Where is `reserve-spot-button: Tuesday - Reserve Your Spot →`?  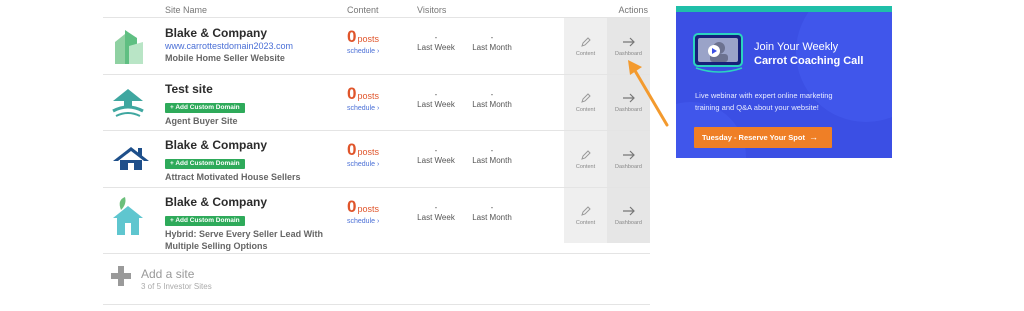 reserve-spot-button: Tuesday - Reserve Your Spot → is located at coordinates (763, 137).